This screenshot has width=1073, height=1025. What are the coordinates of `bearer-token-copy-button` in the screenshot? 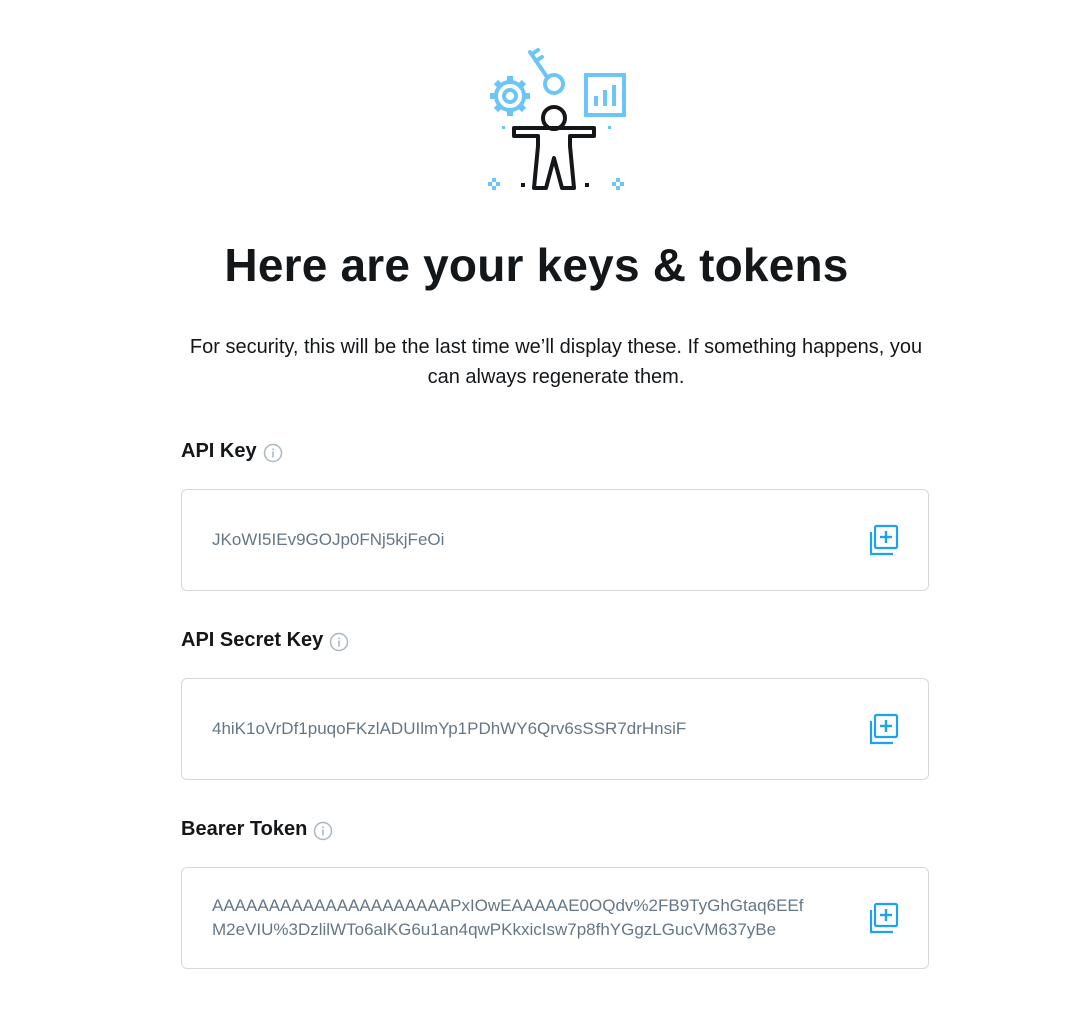 It's located at (883, 918).